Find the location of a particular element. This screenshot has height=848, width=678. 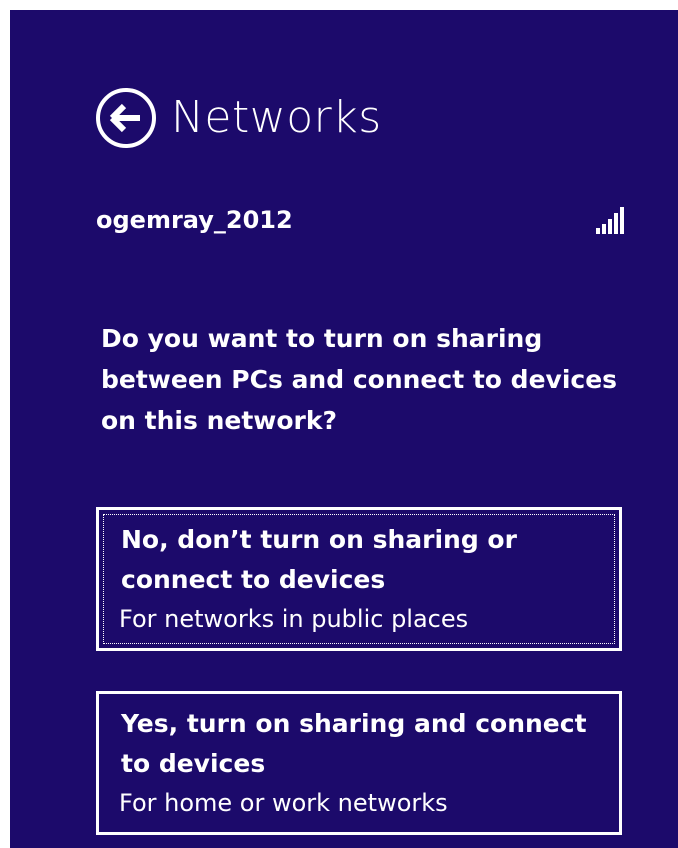

network-row: ogemray_2012 is located at coordinates (360, 220).